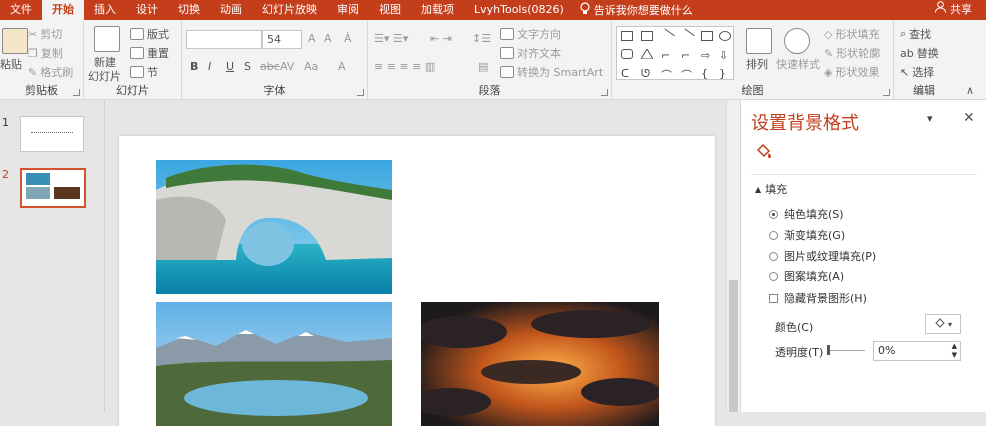 The width and height of the screenshot is (986, 426). What do you see at coordinates (647, 36) in the screenshot?
I see `textbox-v-shape-icon` at bounding box center [647, 36].